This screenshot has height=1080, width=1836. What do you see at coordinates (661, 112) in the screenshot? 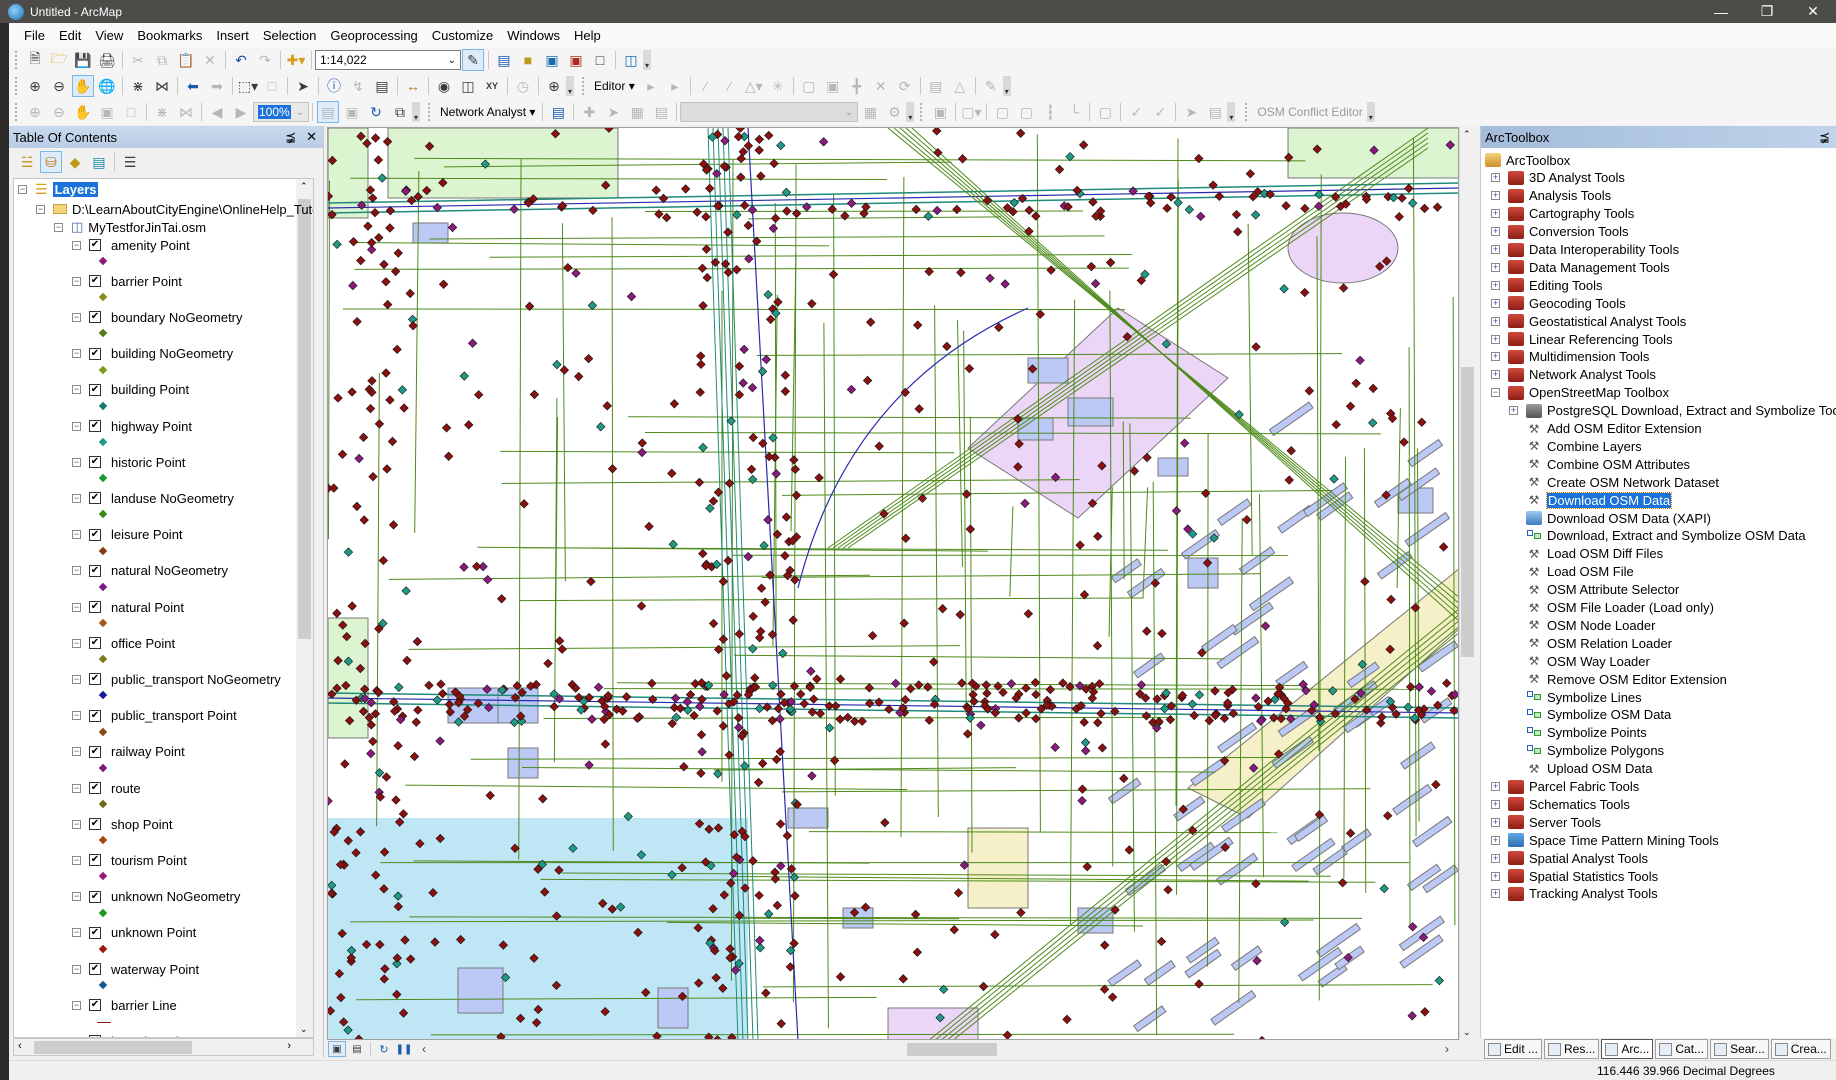
I see `solve-icon: ▤` at bounding box center [661, 112].